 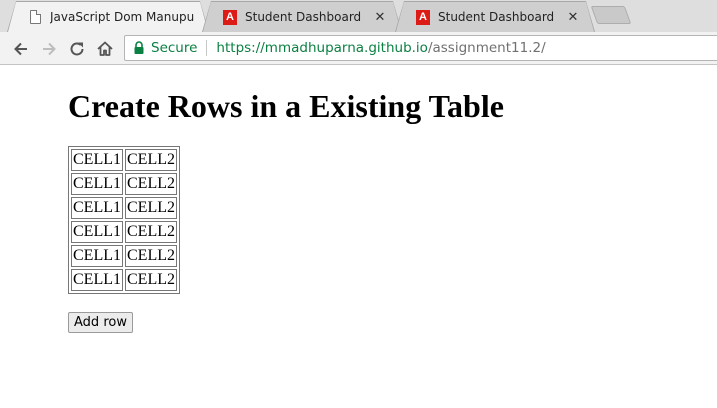 I want to click on new-tab-button, so click(x=611, y=15).